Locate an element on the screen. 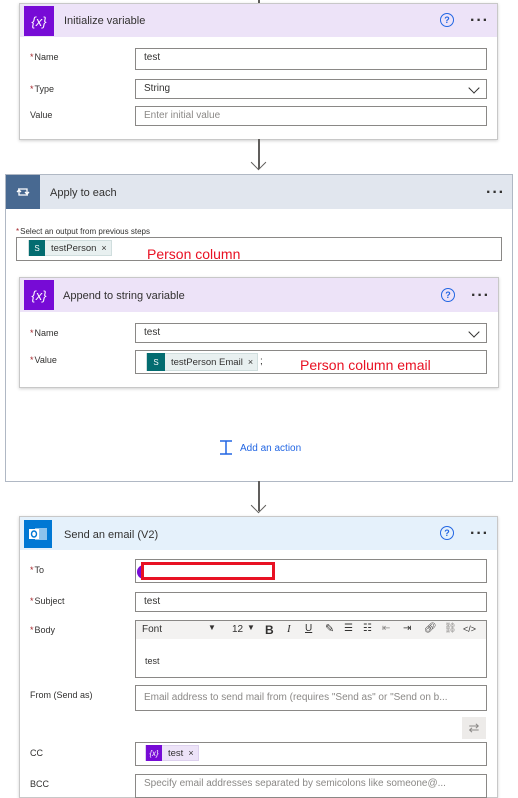  font-select: Font is located at coordinates (152, 629).